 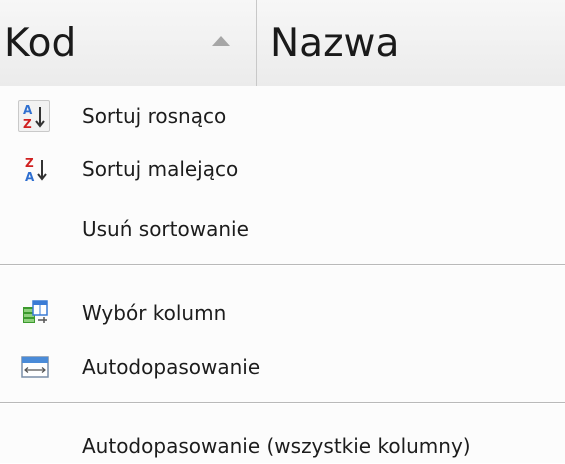 I want to click on menu-item-label: Sortuj malejąco, so click(x=160, y=169).